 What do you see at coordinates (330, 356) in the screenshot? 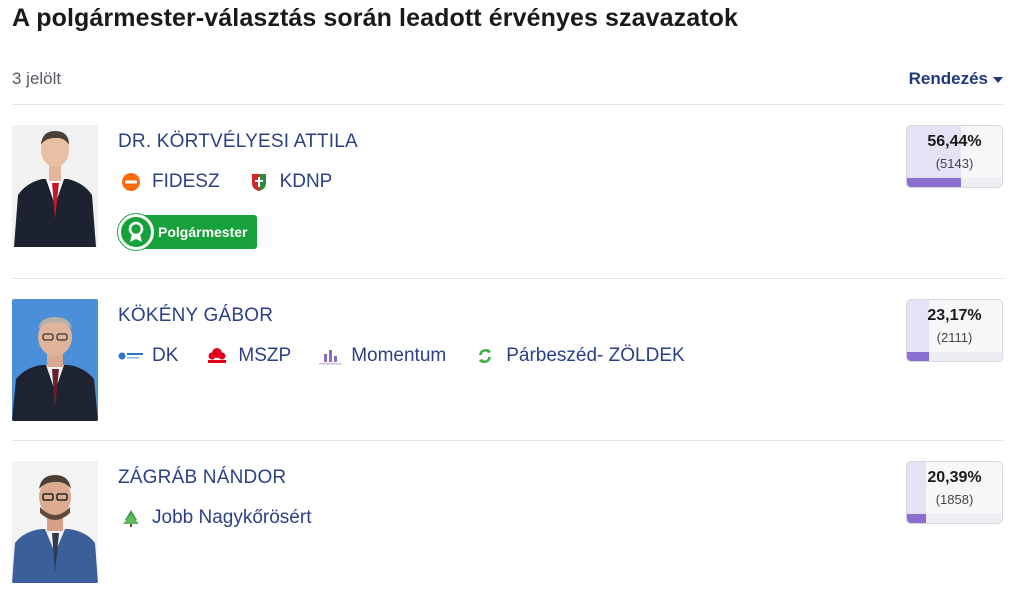
I see `momentum-logo-icon` at bounding box center [330, 356].